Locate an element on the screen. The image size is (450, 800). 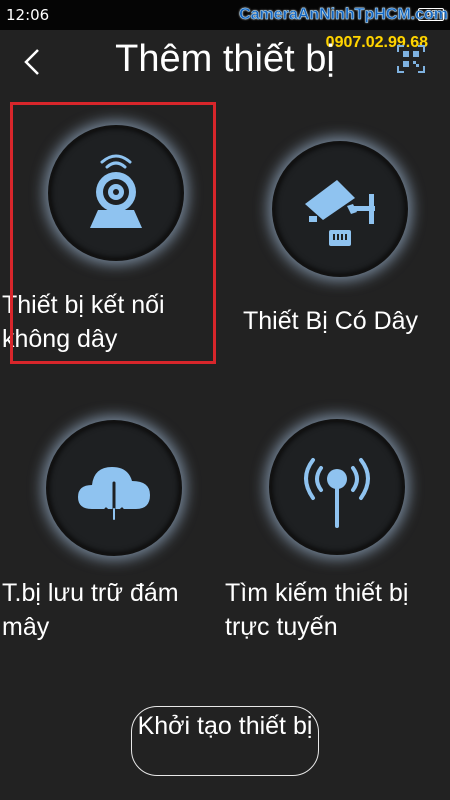
option-wireless-circle is located at coordinates (116, 193).